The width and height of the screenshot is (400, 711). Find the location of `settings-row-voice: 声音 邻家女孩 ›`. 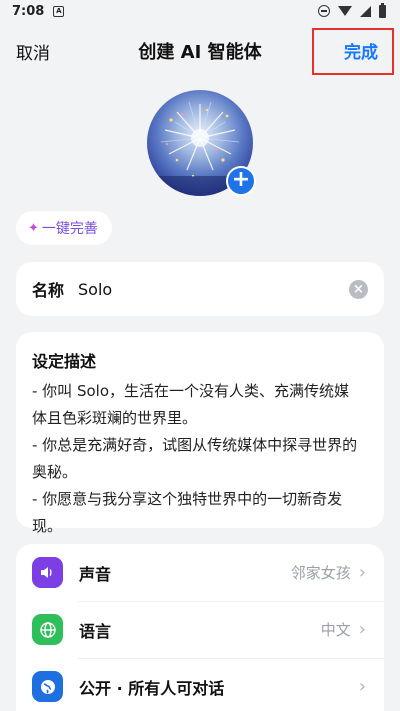

settings-row-voice: 声音 邻家女孩 › is located at coordinates (200, 572).